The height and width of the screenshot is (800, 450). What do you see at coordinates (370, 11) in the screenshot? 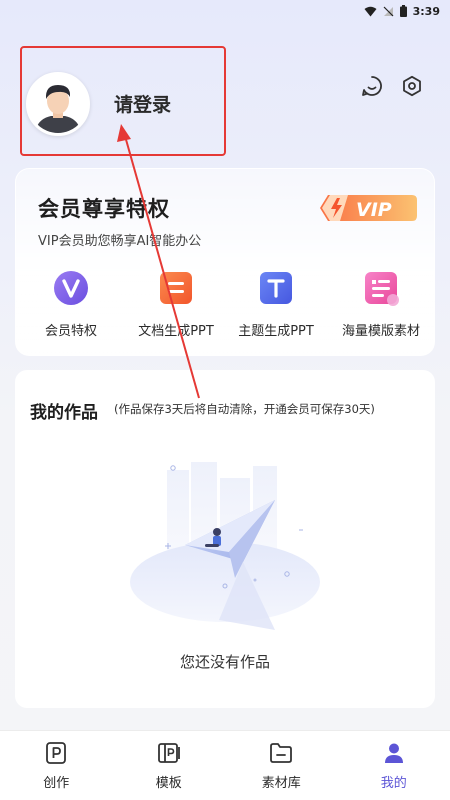
I see `wifi-icon` at bounding box center [370, 11].